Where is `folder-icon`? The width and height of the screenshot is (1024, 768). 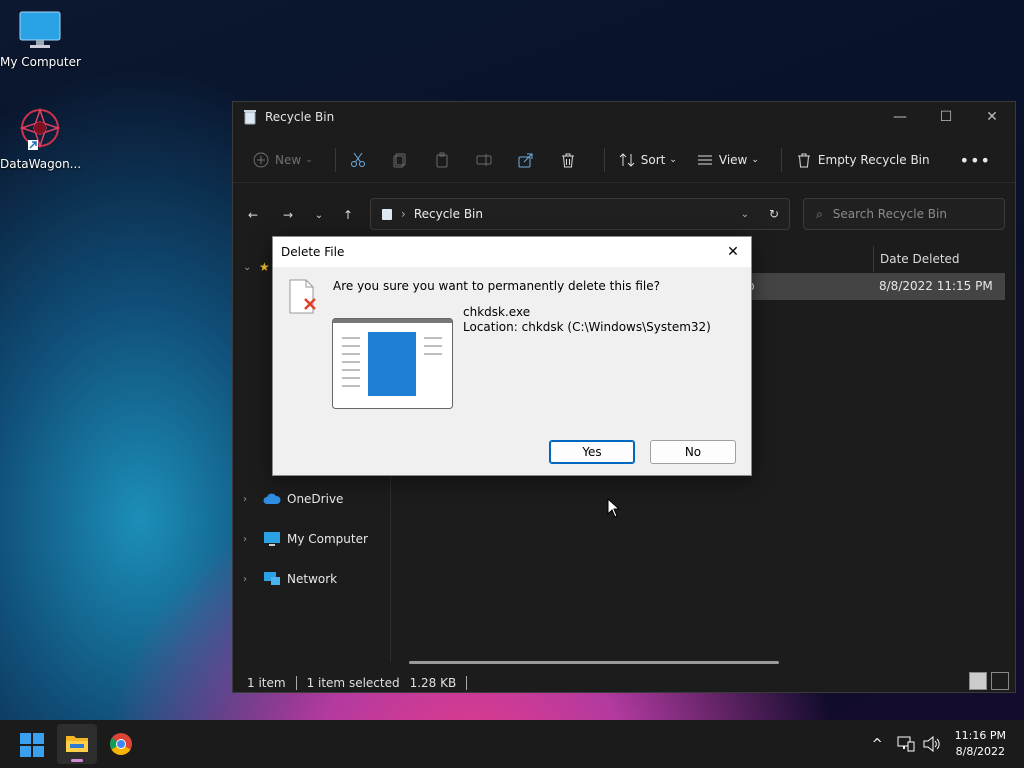
folder-icon is located at coordinates (77, 744).